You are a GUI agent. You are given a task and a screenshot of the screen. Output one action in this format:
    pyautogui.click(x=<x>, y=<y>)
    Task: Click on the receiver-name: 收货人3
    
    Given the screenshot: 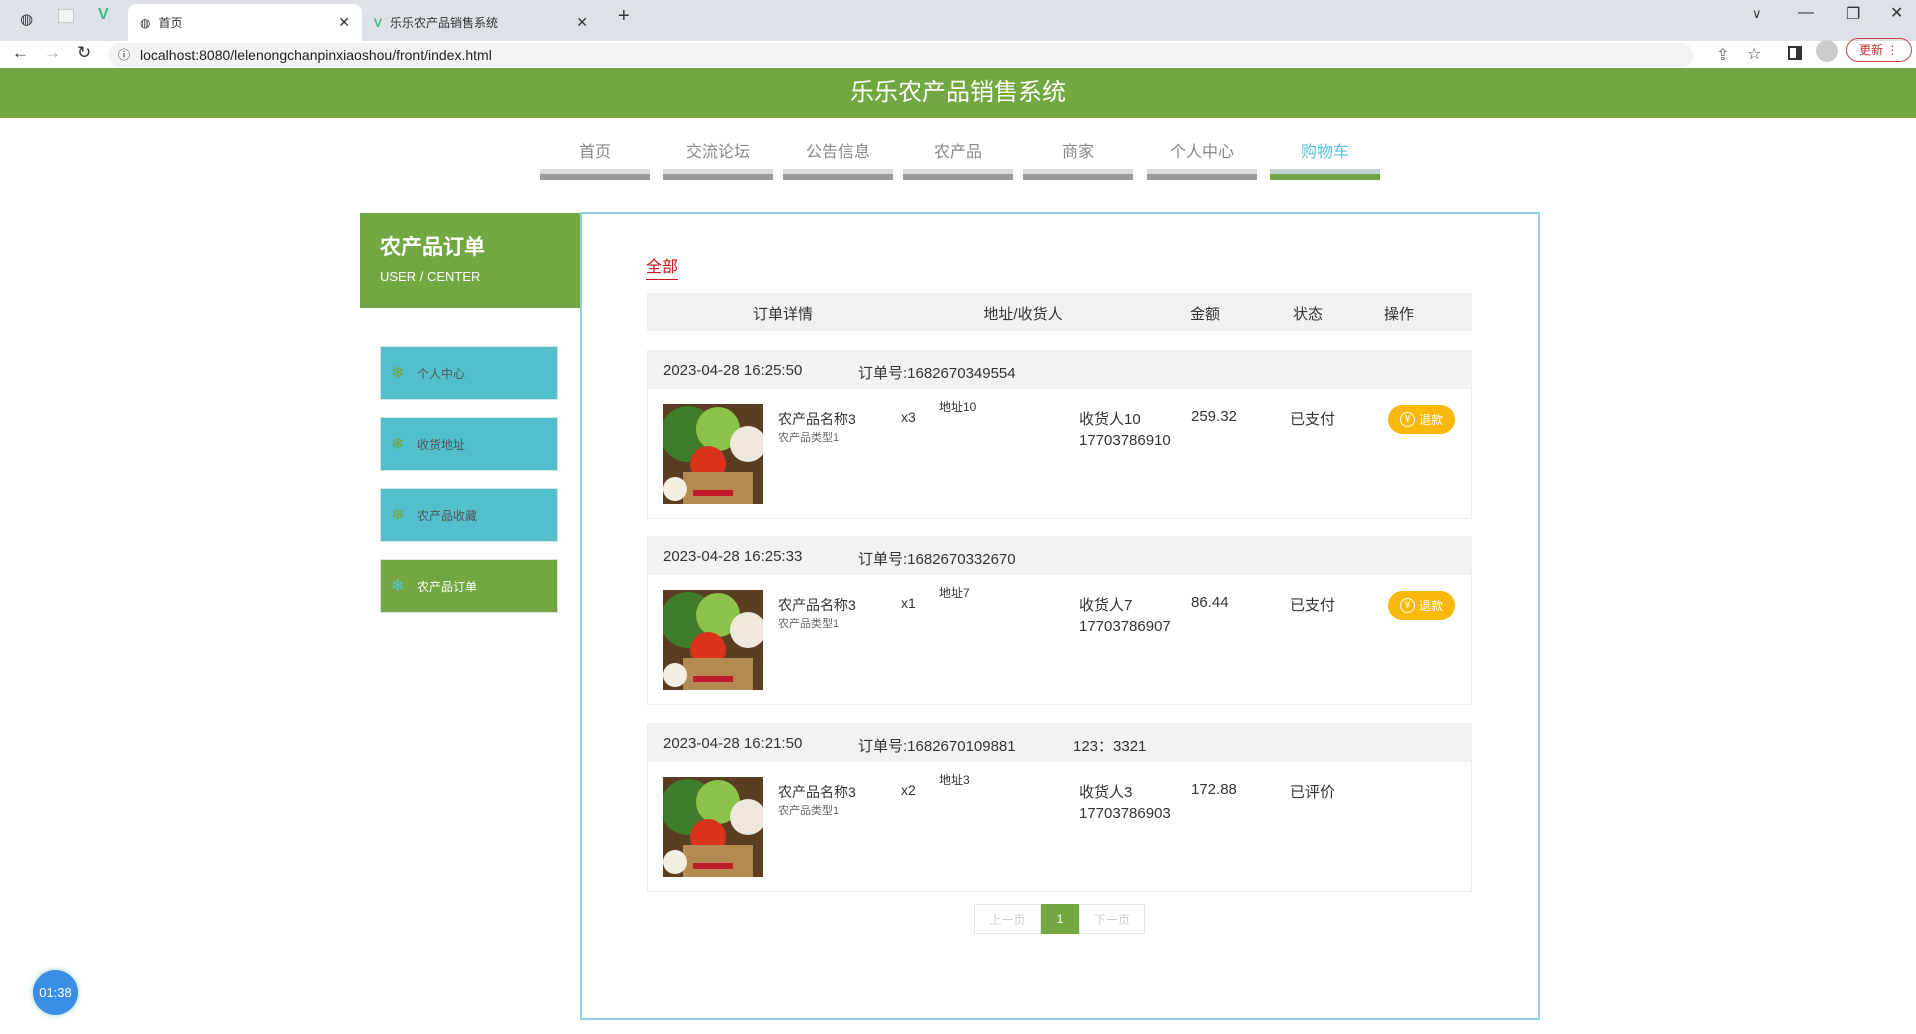 What is the action you would take?
    pyautogui.click(x=1106, y=792)
    